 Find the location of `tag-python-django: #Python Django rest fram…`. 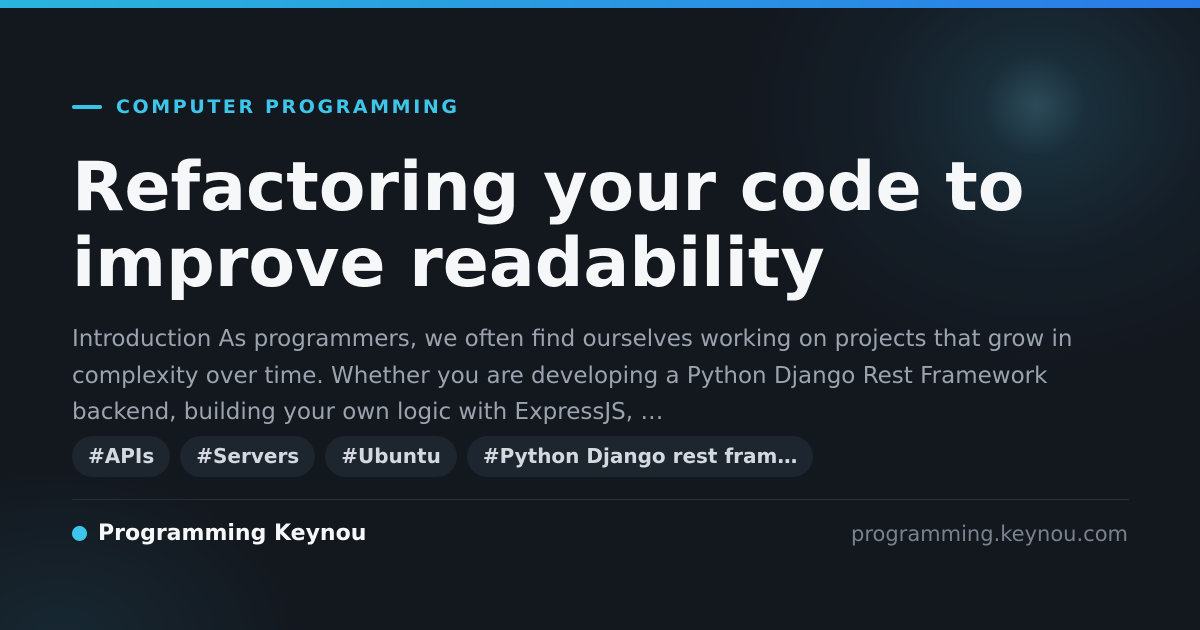

tag-python-django: #Python Django rest fram… is located at coordinates (640, 456).